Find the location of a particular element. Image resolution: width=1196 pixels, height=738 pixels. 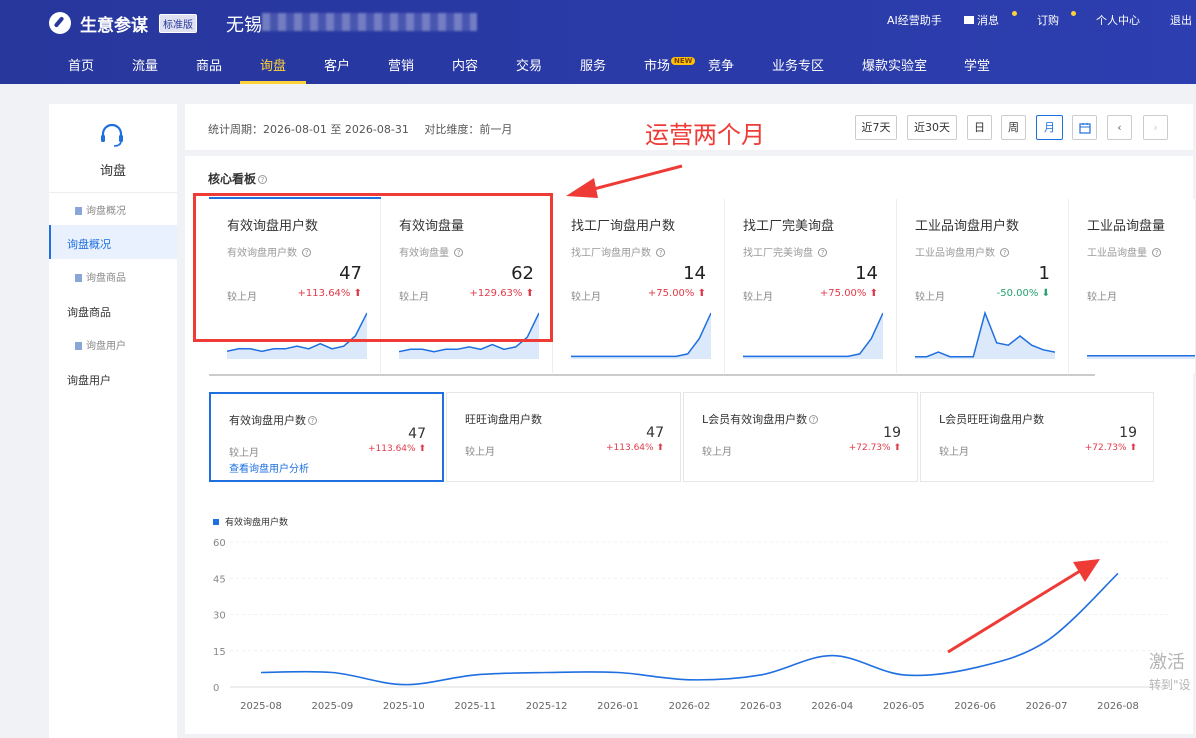

nav-home: 首页 is located at coordinates (81, 64).